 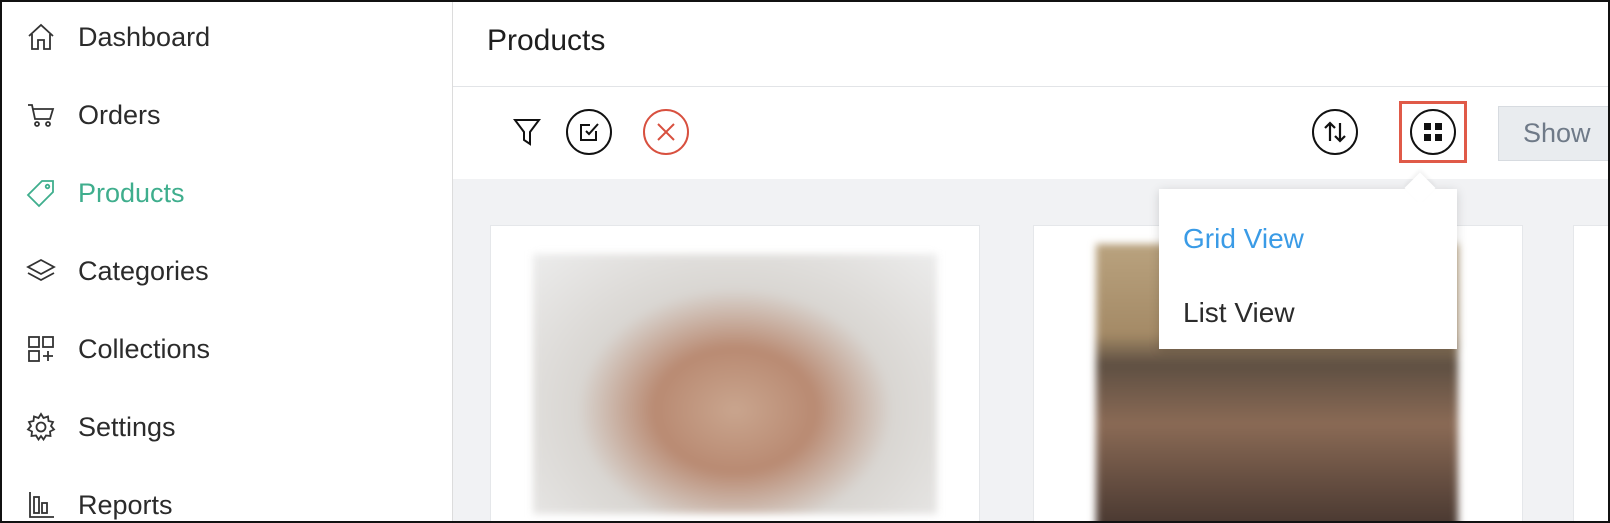 I want to click on sidebar-item-reports: Reports, so click(x=98, y=503).